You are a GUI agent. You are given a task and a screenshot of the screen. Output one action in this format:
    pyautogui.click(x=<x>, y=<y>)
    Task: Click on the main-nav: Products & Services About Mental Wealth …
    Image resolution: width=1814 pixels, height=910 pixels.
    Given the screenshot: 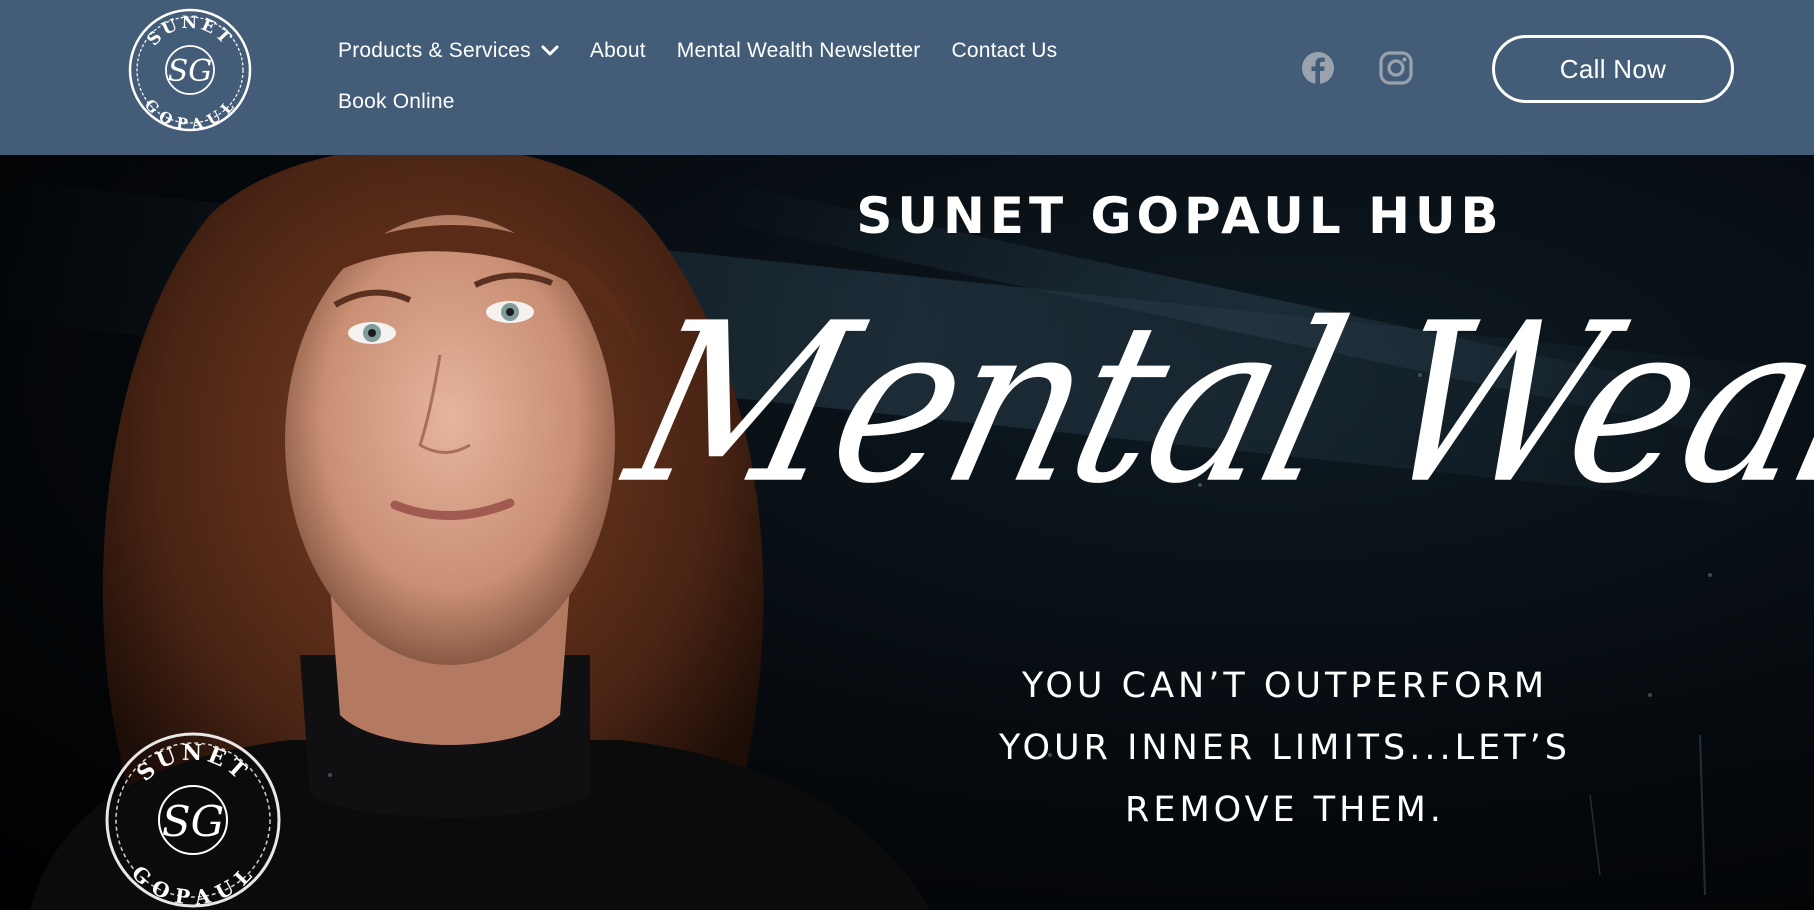 What is the action you would take?
    pyautogui.click(x=753, y=81)
    